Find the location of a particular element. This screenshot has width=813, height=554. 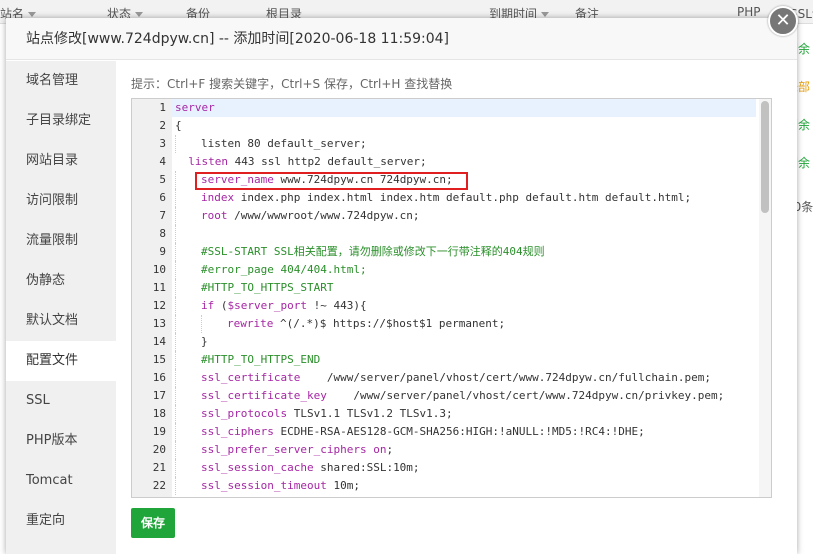

code-token: 443 ssl http2 default_server; is located at coordinates (327, 161).